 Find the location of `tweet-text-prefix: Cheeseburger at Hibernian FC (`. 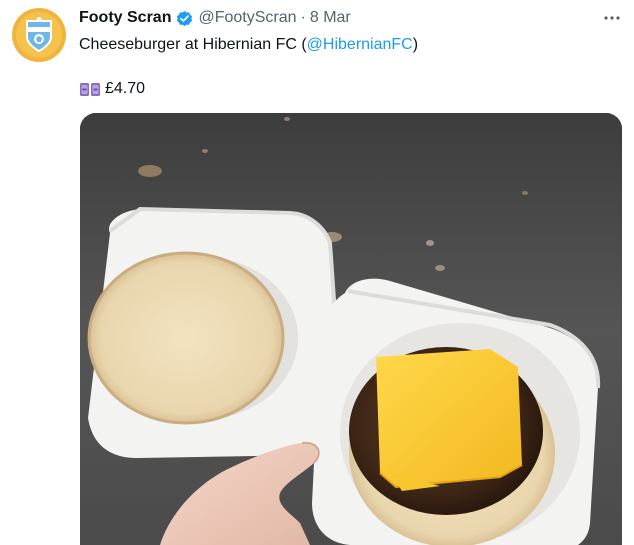

tweet-text-prefix: Cheeseburger at Hibernian FC ( is located at coordinates (193, 44).